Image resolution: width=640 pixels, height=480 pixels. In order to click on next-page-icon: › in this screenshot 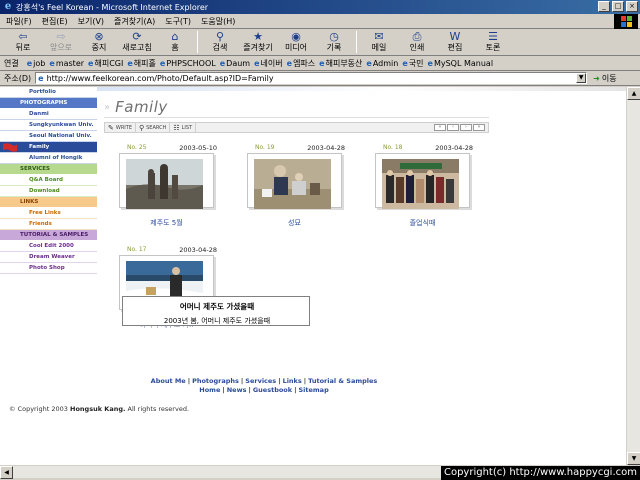, I will do `click(466, 127)`.